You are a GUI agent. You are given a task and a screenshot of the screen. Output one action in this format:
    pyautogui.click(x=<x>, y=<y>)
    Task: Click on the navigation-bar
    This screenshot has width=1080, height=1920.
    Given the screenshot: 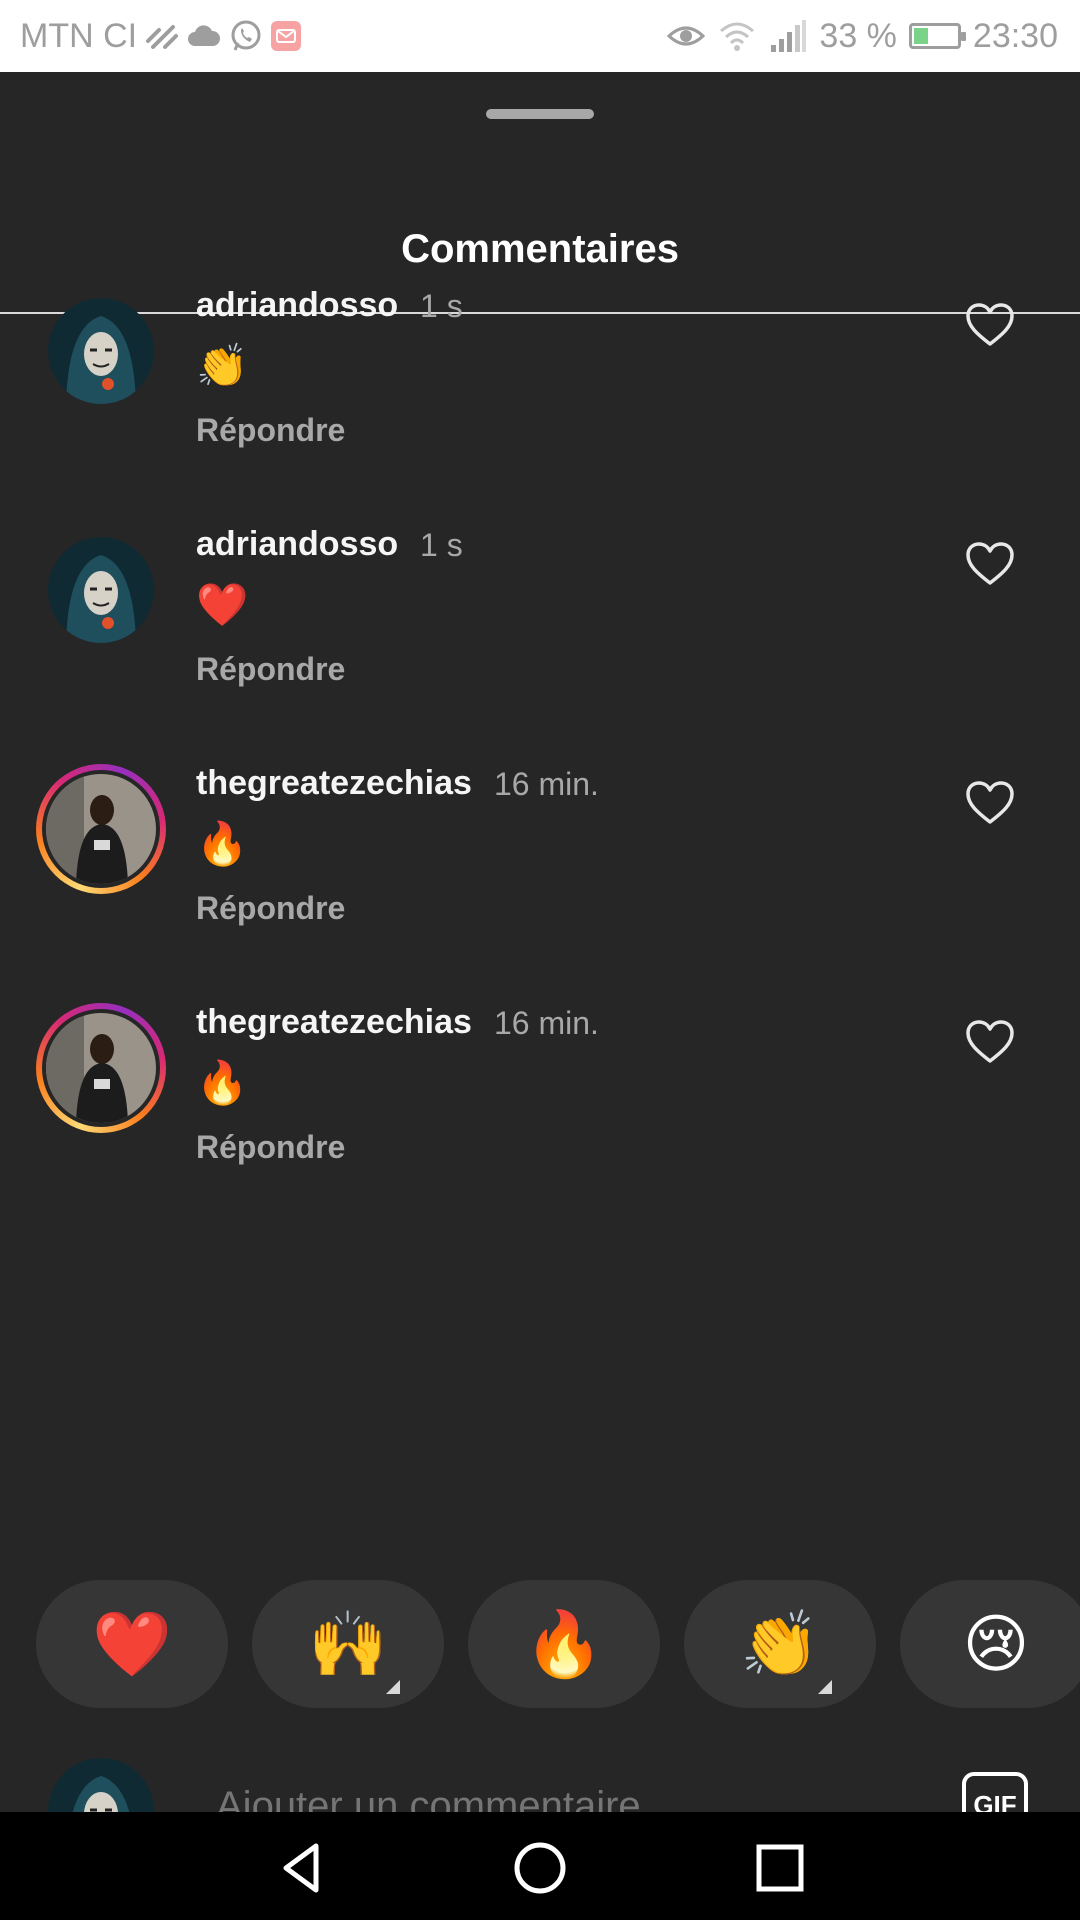 What is the action you would take?
    pyautogui.click(x=540, y=1866)
    